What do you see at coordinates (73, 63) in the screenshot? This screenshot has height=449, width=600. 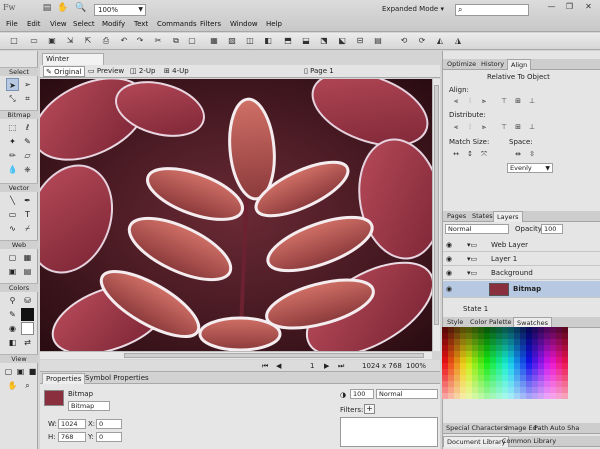 I see `document-tab: Winter Leaves.jpg` at bounding box center [73, 63].